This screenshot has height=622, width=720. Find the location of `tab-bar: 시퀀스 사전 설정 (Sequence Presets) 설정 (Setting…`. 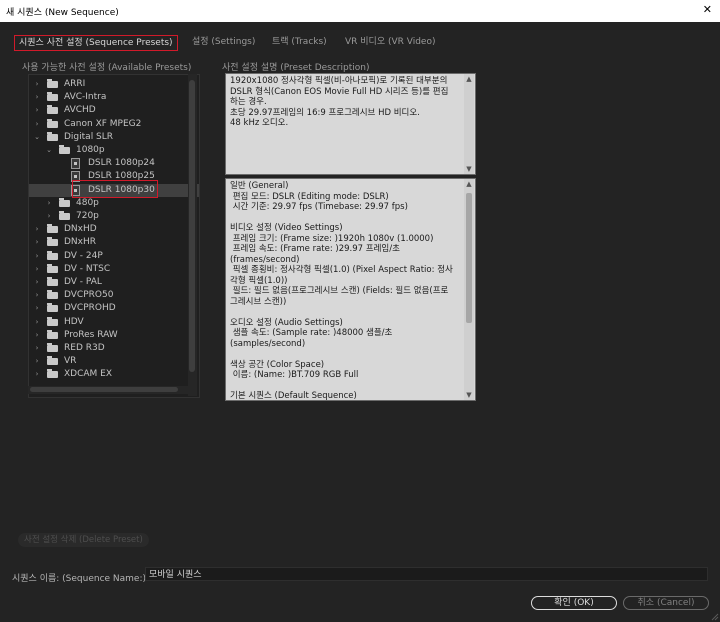

tab-bar: 시퀀스 사전 설정 (Sequence Presets) 설정 (Setting… is located at coordinates (360, 43).